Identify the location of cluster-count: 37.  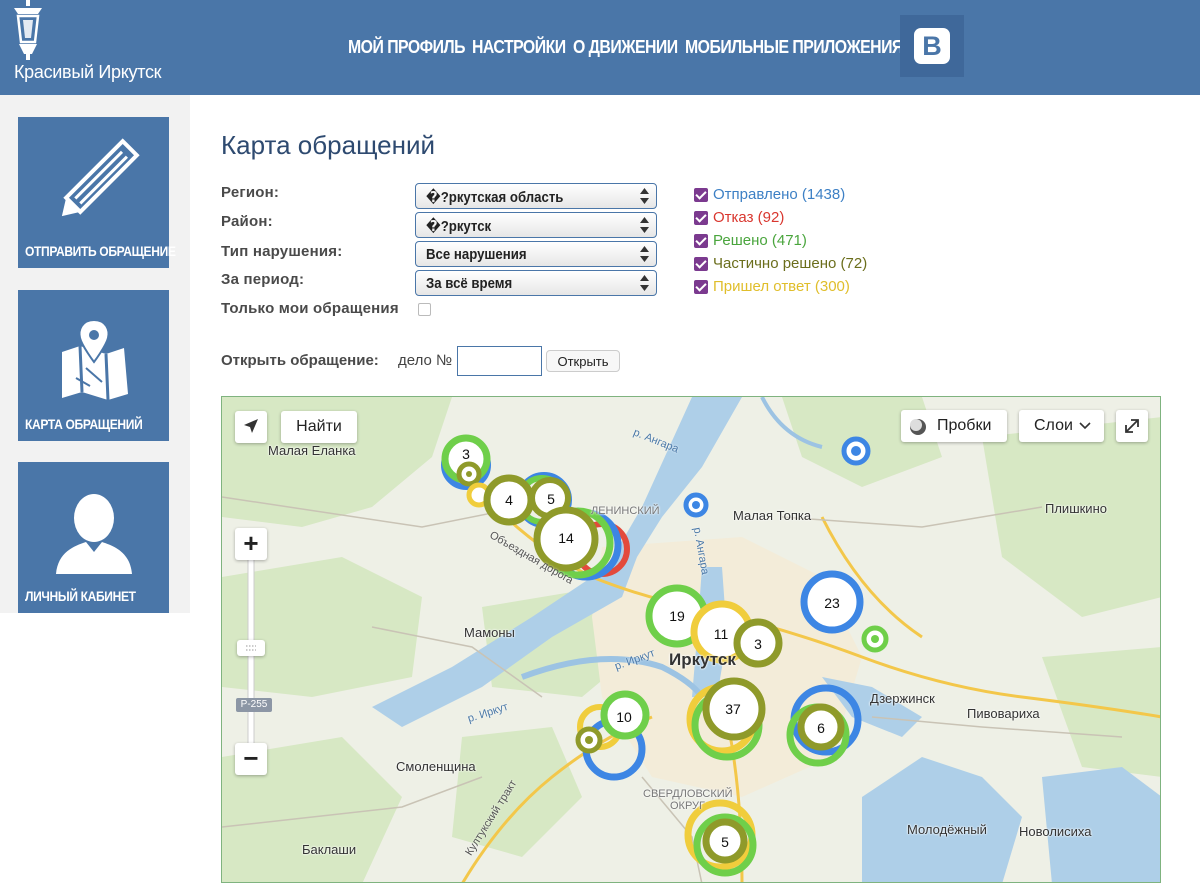
(733, 709).